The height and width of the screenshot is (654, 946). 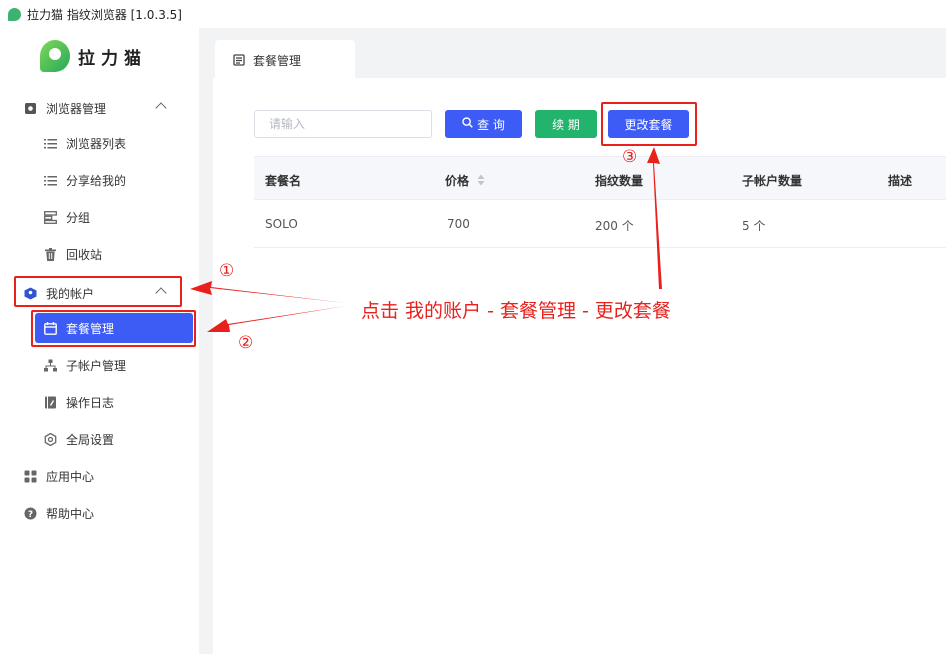 I want to click on sidebar-item-global-settings: 全局设置, so click(x=99, y=439).